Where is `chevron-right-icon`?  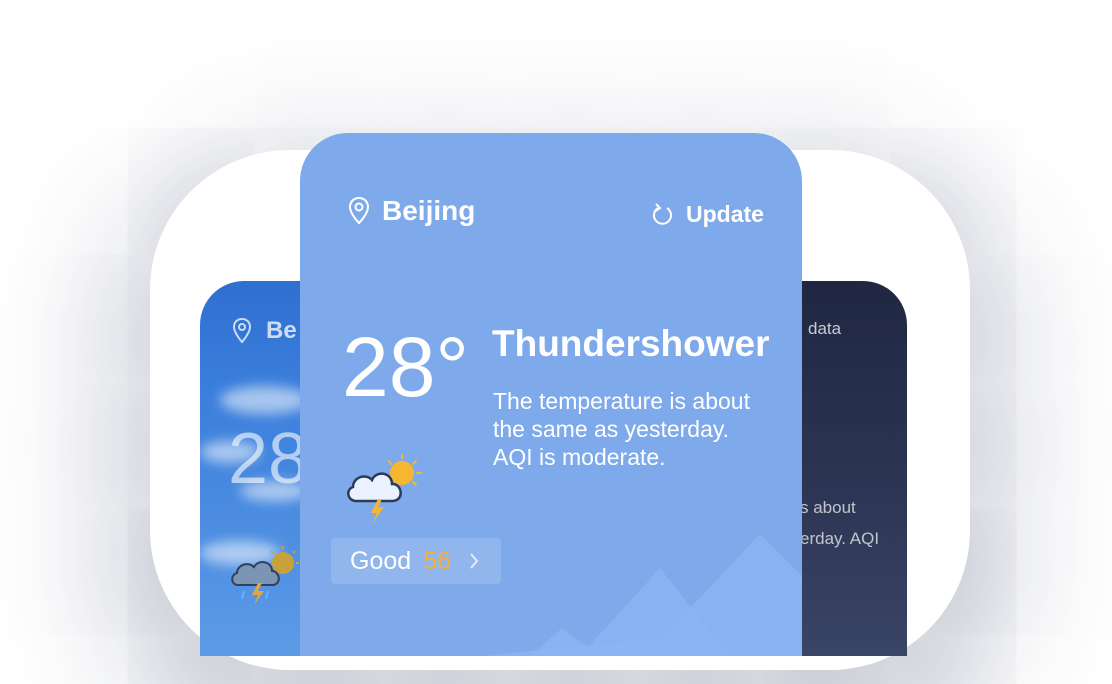
chevron-right-icon is located at coordinates (474, 561).